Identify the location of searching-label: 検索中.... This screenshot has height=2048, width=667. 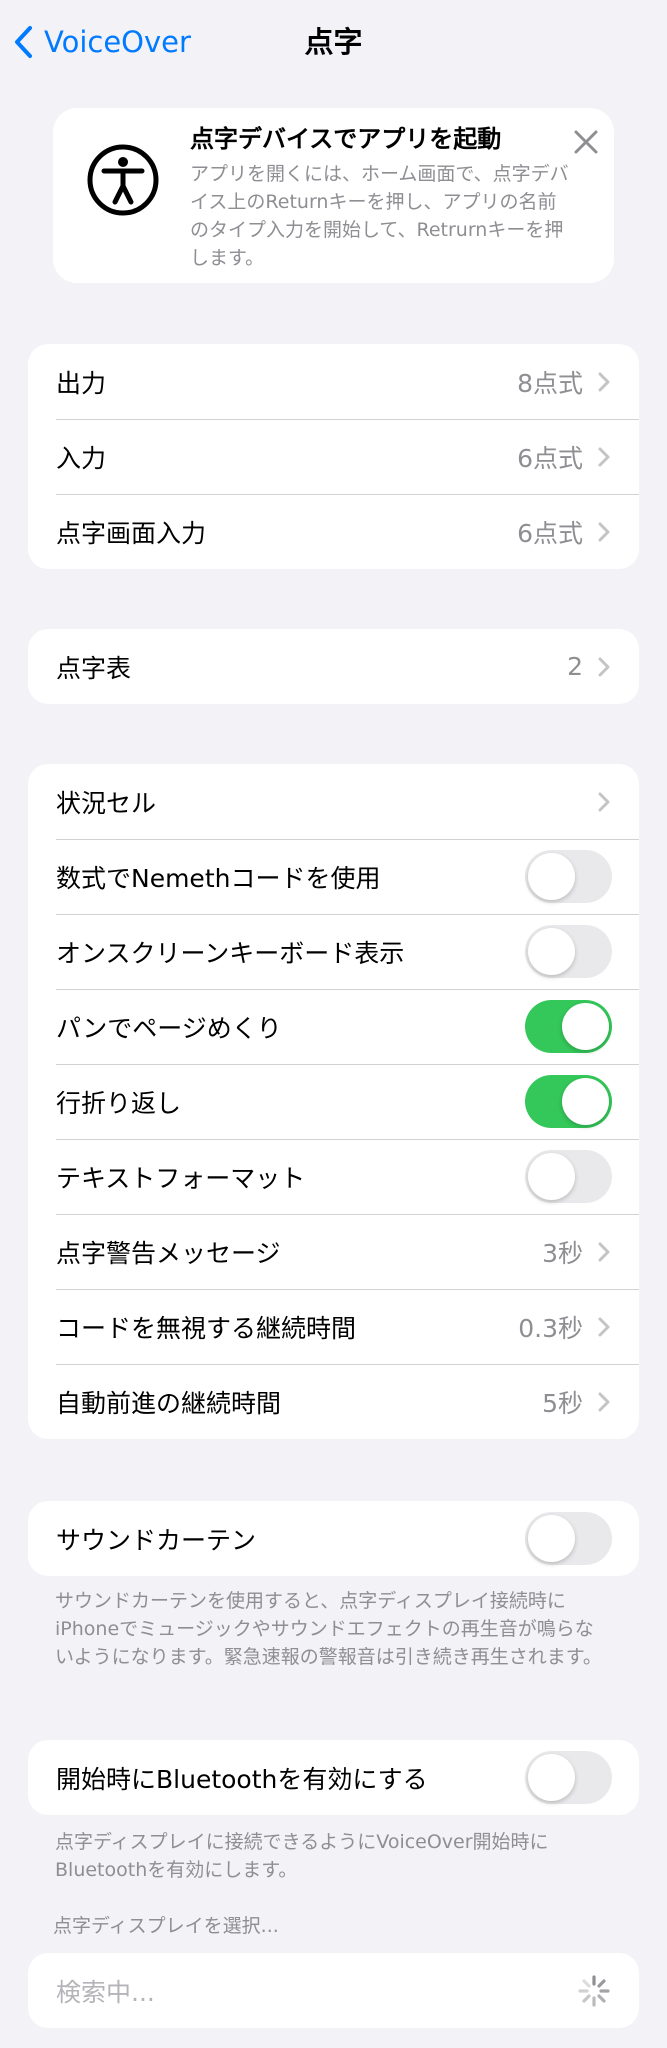
(105, 1992).